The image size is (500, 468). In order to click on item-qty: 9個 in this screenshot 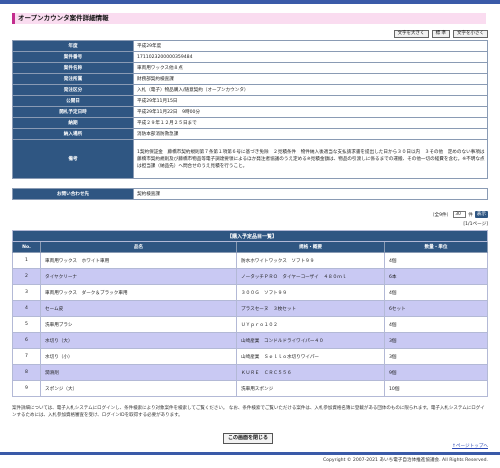, I will do `click(436, 372)`.